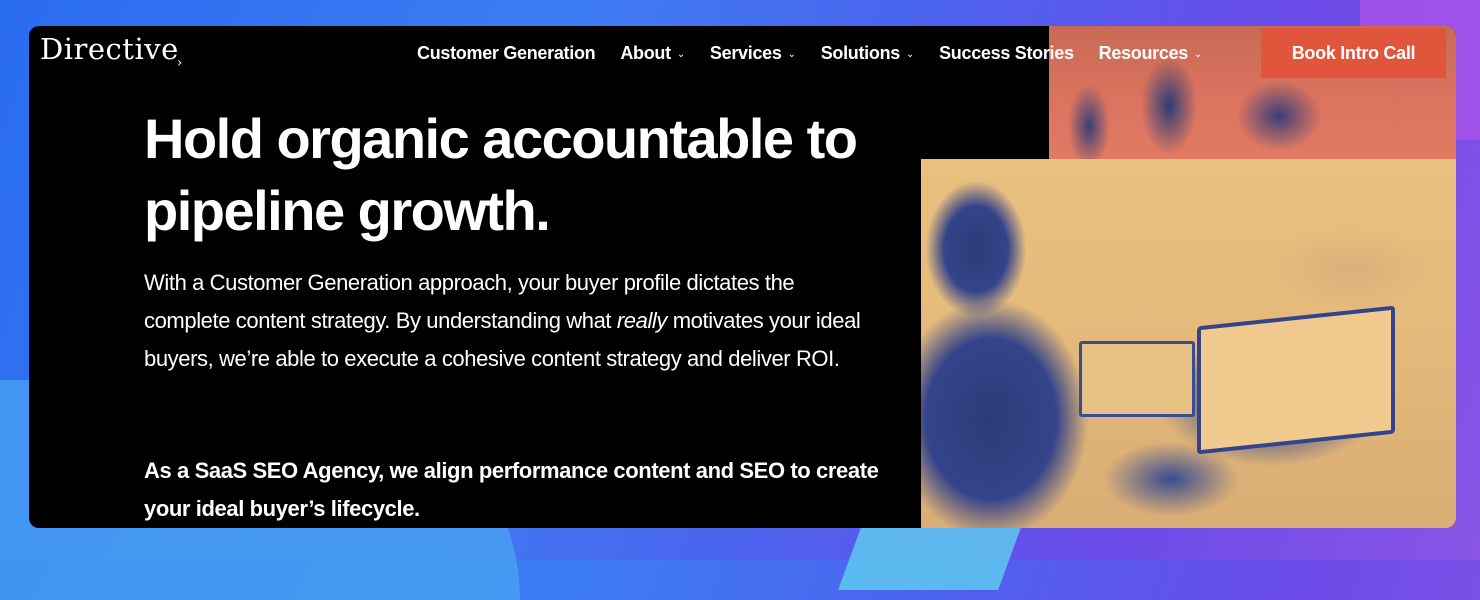 Image resolution: width=1480 pixels, height=600 pixels. I want to click on nav-item-label: About, so click(645, 53).